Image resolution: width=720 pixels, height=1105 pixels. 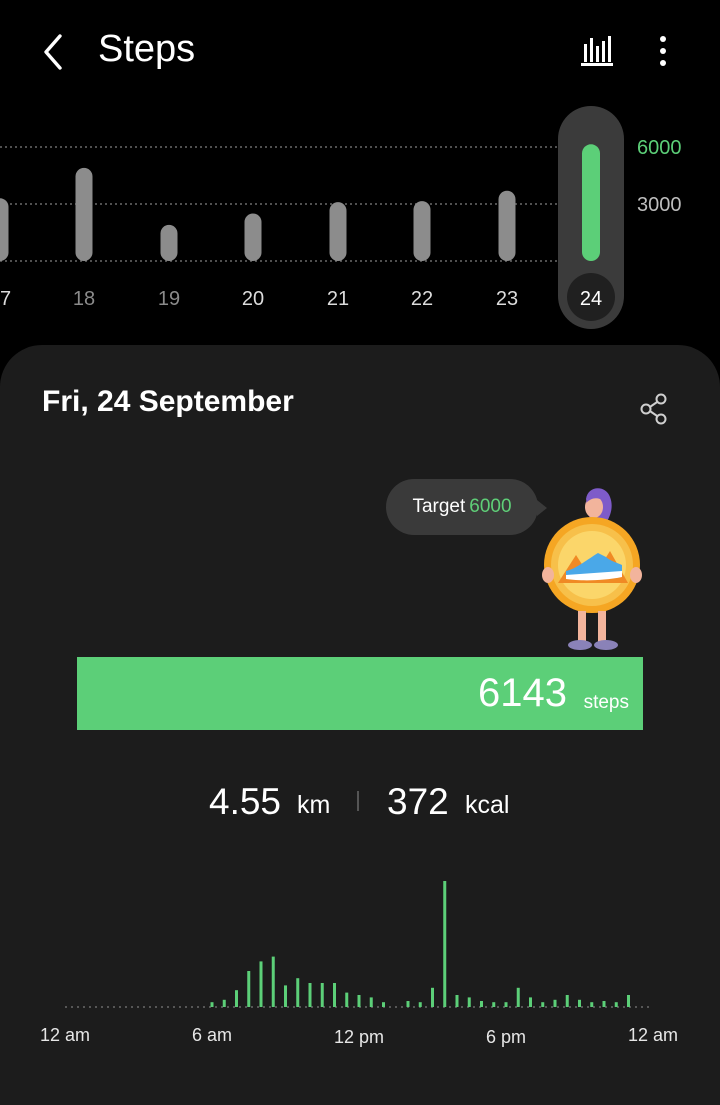 What do you see at coordinates (487, 805) in the screenshot?
I see `calories-unit: kcal` at bounding box center [487, 805].